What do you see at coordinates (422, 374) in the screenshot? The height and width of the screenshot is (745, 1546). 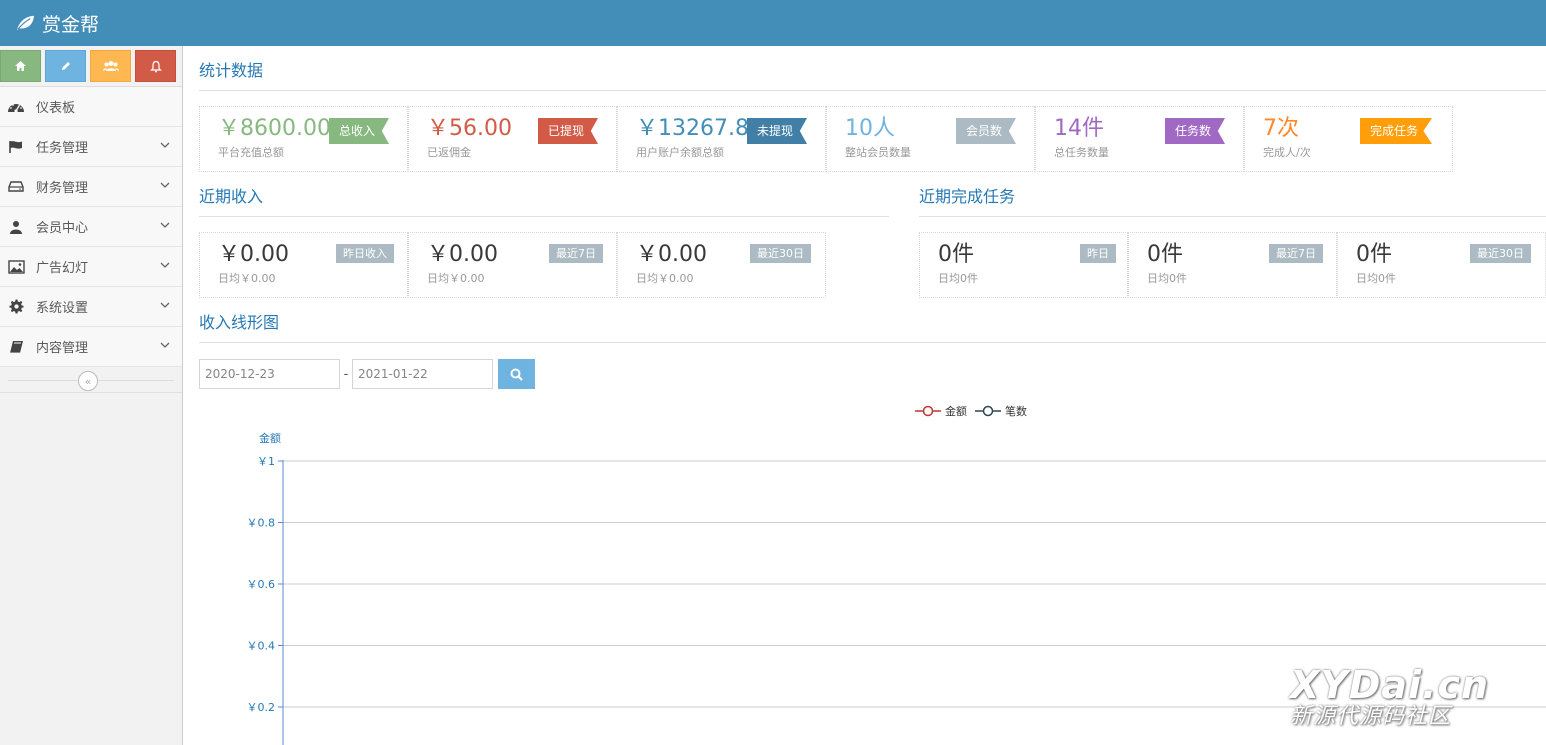 I see `date-to-input` at bounding box center [422, 374].